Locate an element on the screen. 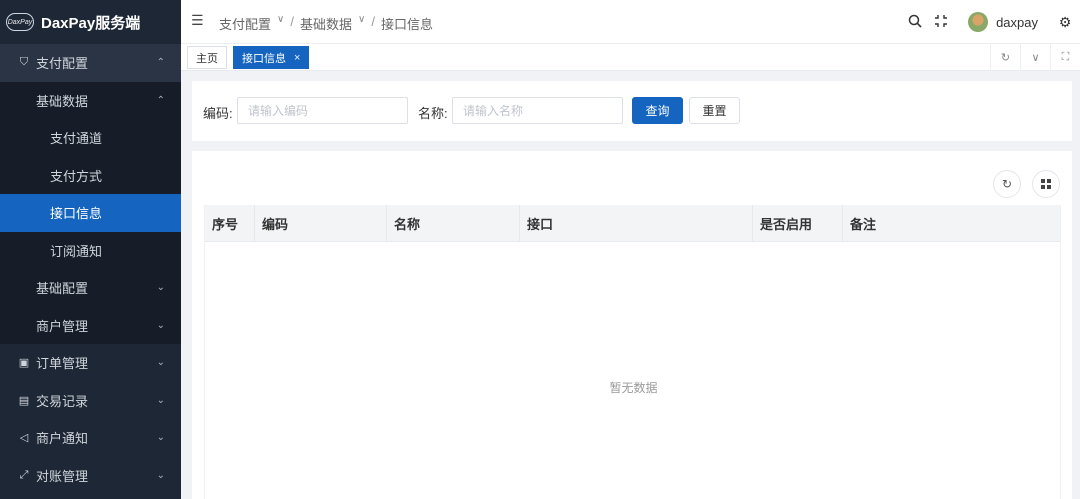 Image resolution: width=1080 pixels, height=499 pixels. tab-label: 主页 is located at coordinates (207, 58).